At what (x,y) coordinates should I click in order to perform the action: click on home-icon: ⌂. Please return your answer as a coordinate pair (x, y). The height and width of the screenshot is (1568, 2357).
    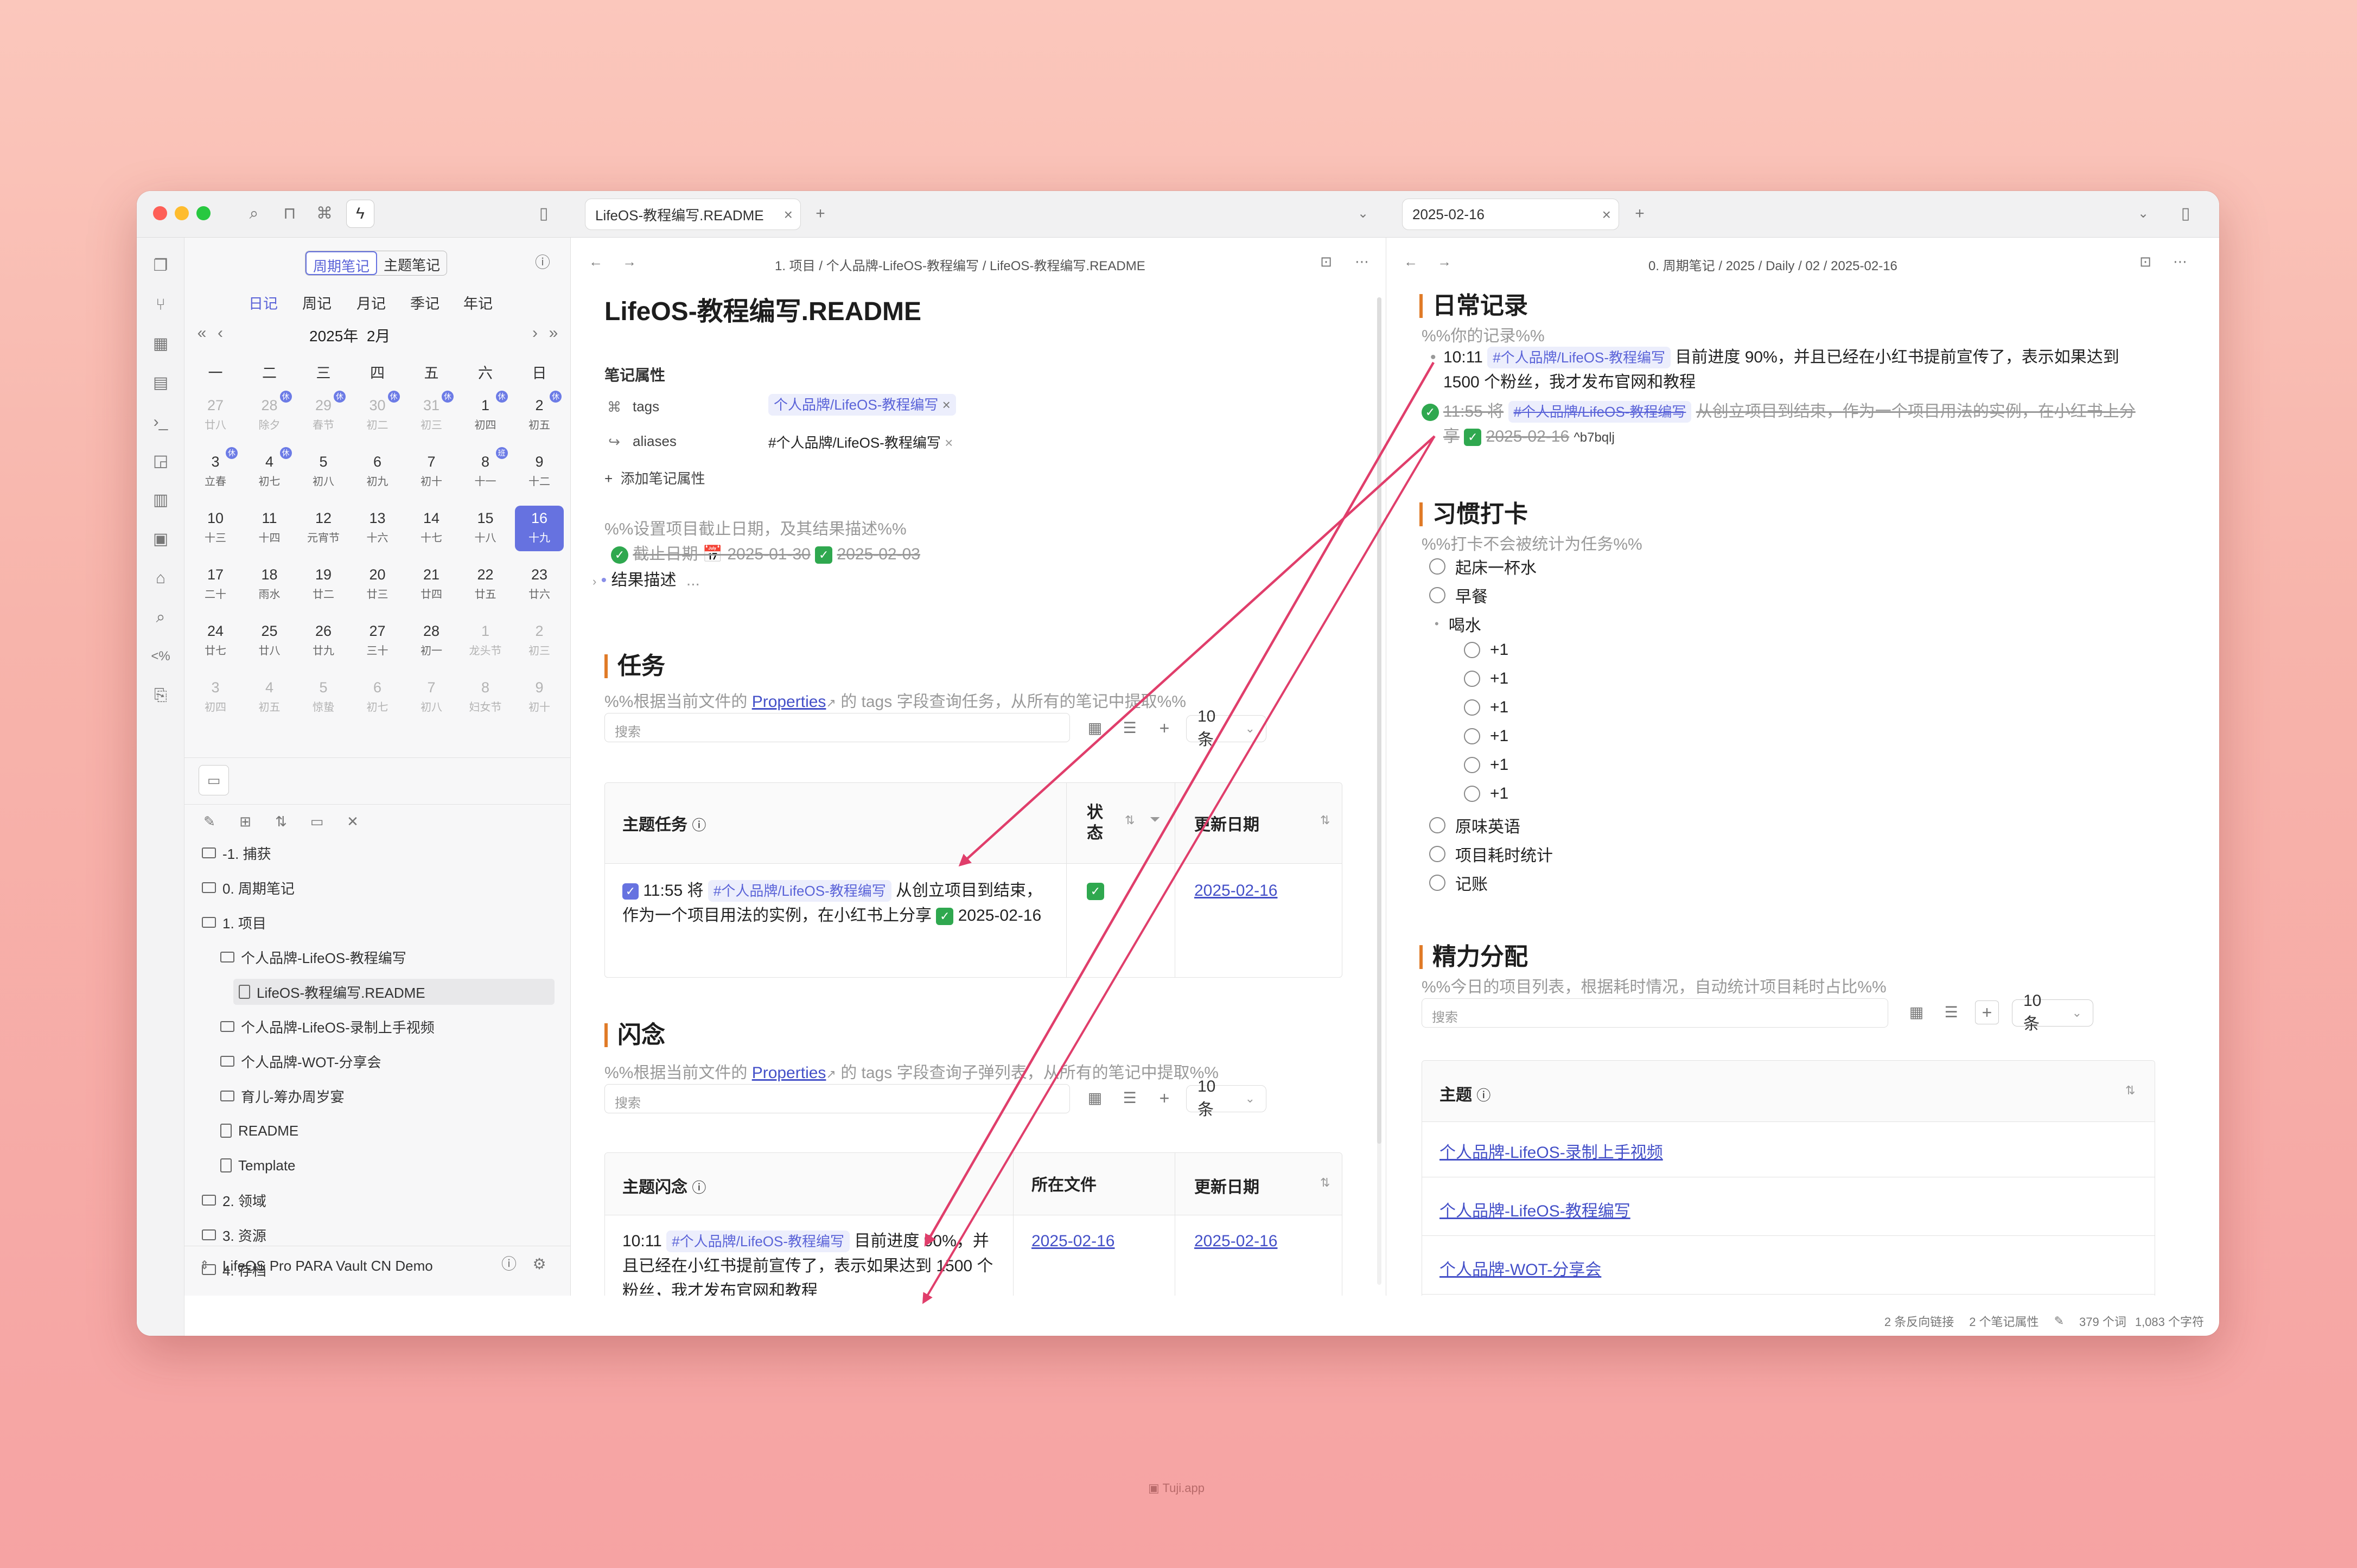
    Looking at the image, I should click on (161, 578).